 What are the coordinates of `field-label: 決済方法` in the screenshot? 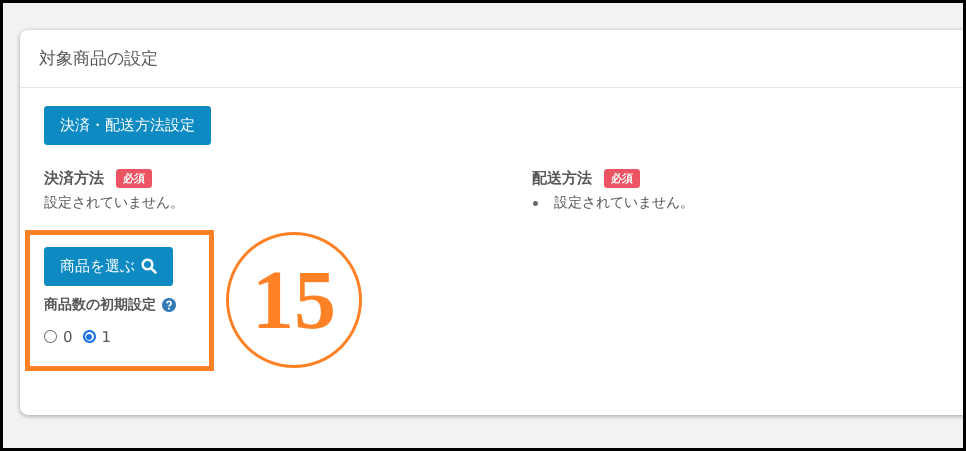 It's located at (74, 178).